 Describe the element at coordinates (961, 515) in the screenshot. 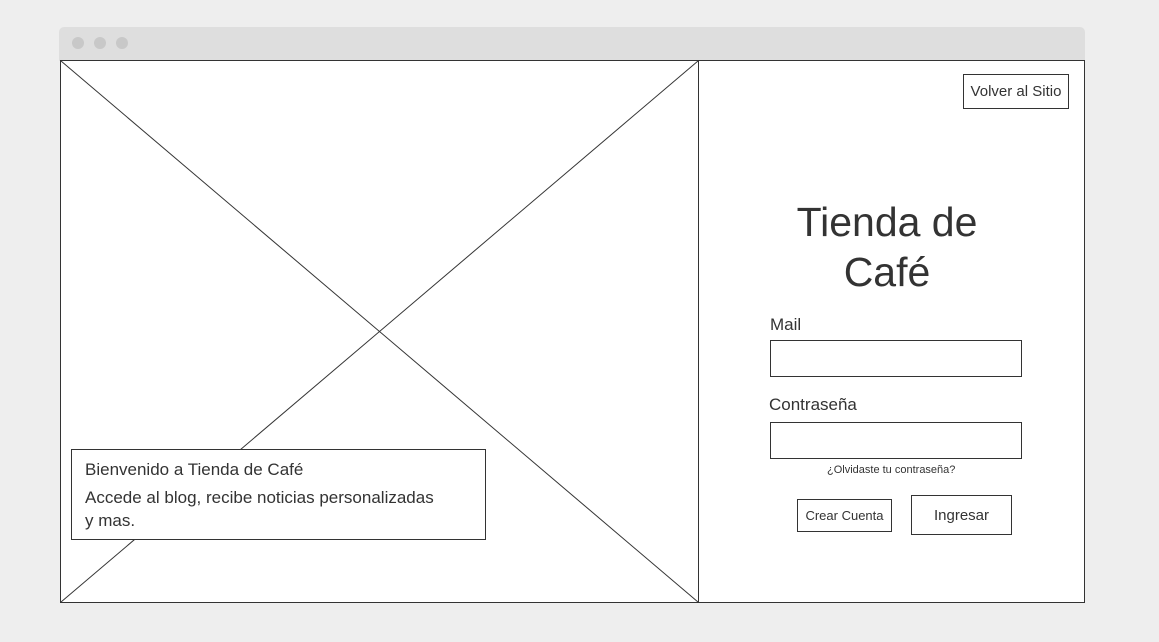

I see `login-submit-button: Ingresar` at that location.